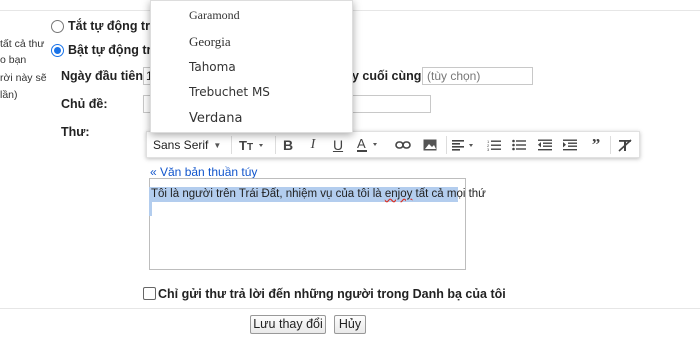 The image size is (700, 345). What do you see at coordinates (465, 145) in the screenshot?
I see `align-icon` at bounding box center [465, 145].